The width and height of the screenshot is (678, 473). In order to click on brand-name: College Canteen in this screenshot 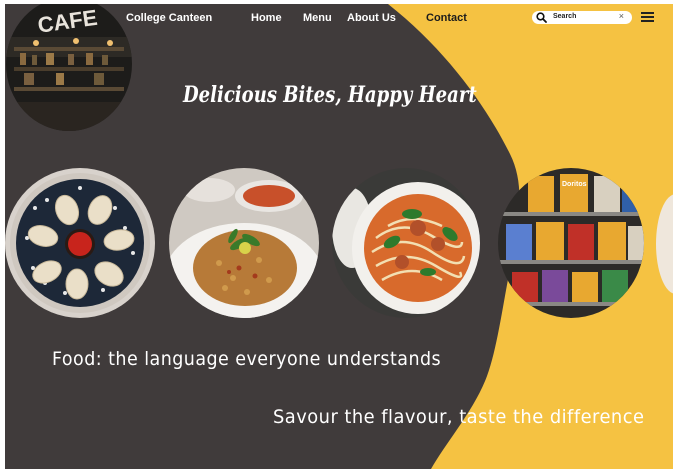, I will do `click(169, 18)`.